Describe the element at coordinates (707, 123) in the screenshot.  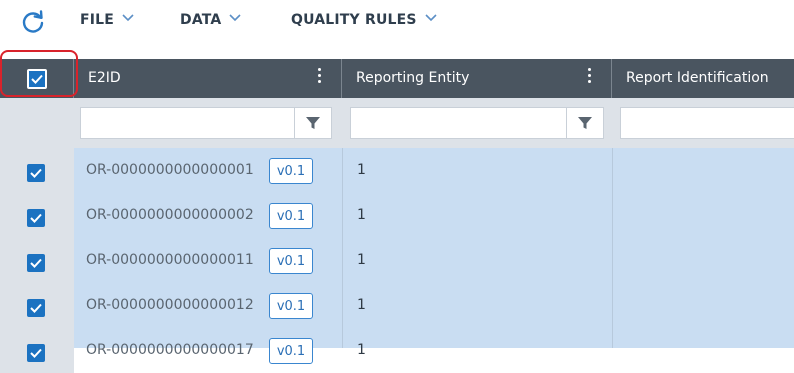
I see `report-identification-filter-input` at that location.